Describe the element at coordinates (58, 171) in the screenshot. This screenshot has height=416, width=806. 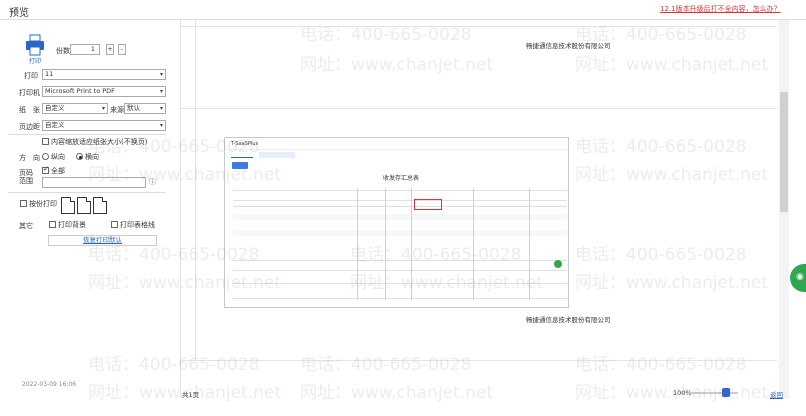
I see `all-pages-label: 全部` at that location.